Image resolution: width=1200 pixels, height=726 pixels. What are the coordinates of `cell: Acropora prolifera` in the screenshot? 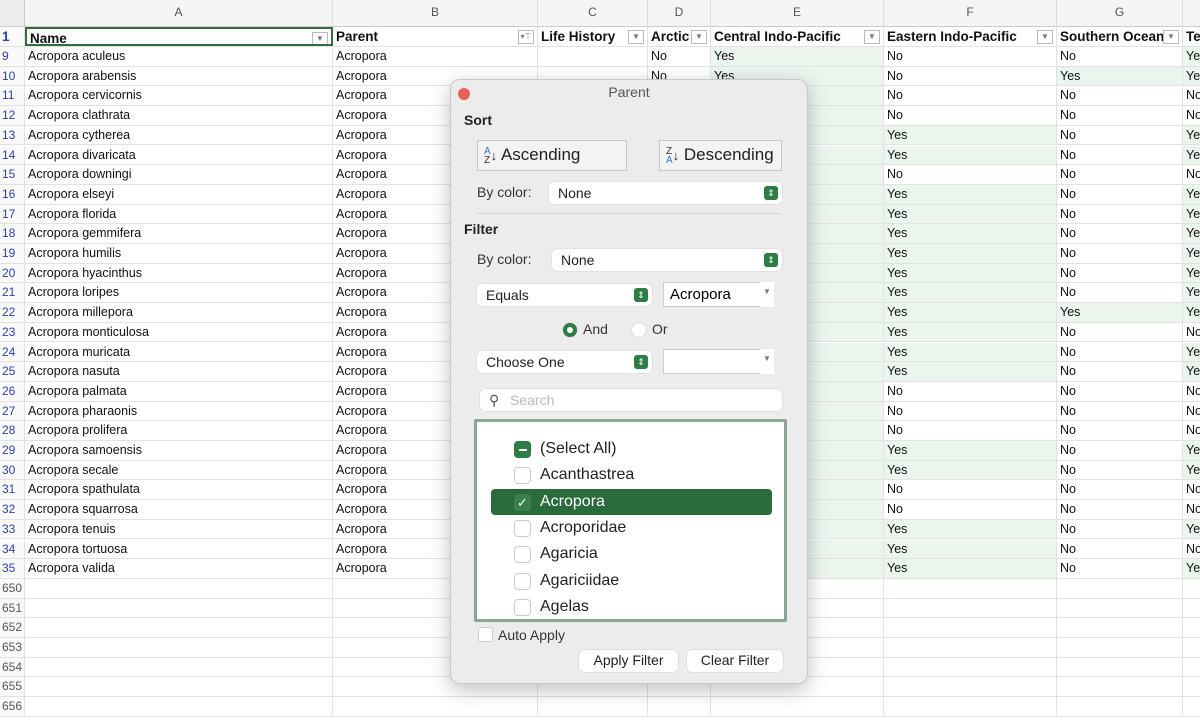 It's located at (179, 430).